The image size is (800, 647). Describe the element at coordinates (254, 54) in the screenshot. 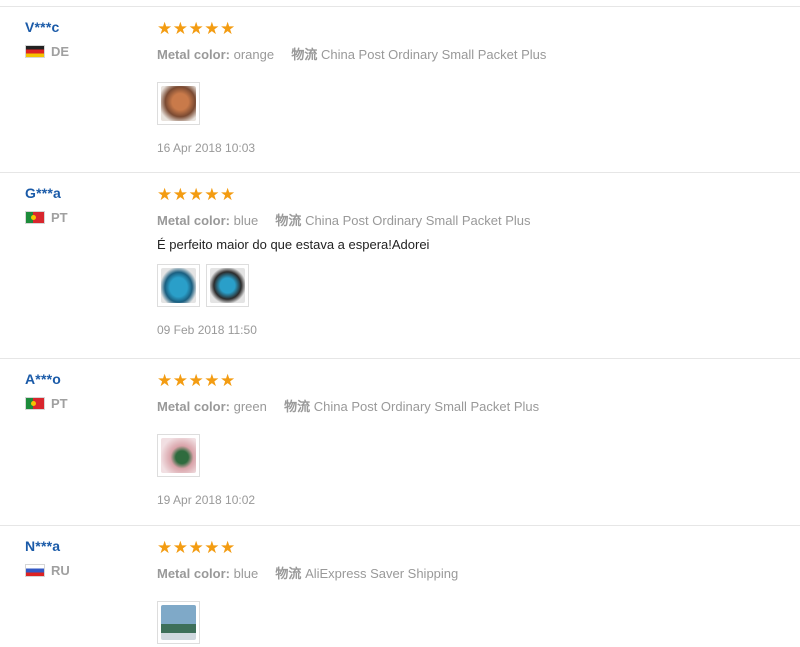

I see `metal-color-value: orange` at that location.